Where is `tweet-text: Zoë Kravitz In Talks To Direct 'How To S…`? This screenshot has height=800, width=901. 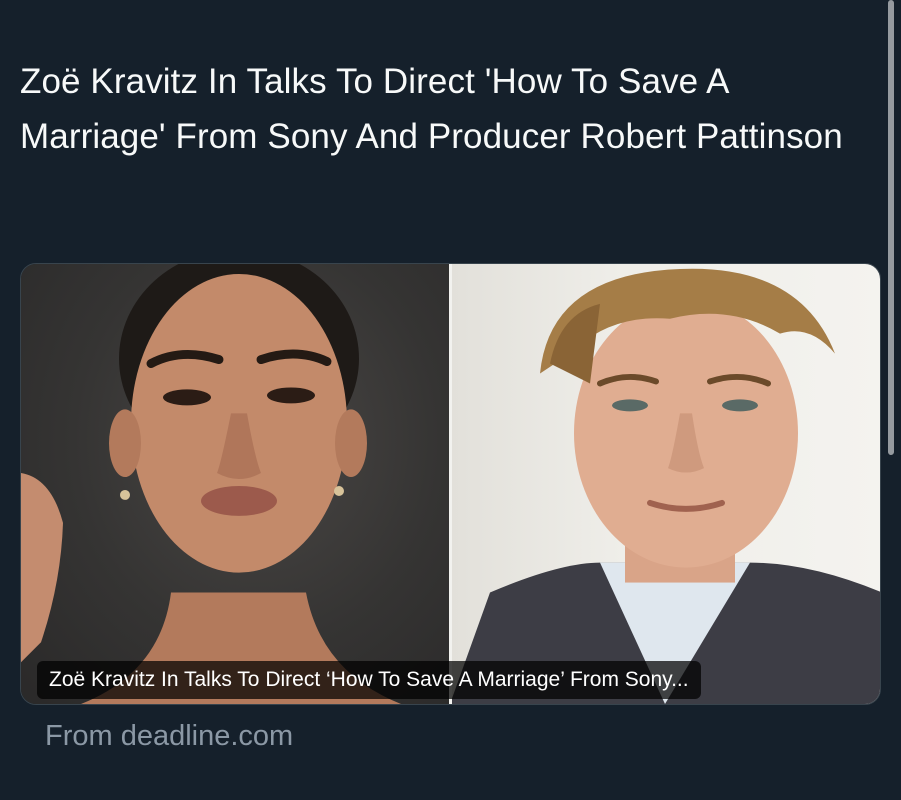 tweet-text: Zoë Kravitz In Talks To Direct 'How To S… is located at coordinates (431, 109).